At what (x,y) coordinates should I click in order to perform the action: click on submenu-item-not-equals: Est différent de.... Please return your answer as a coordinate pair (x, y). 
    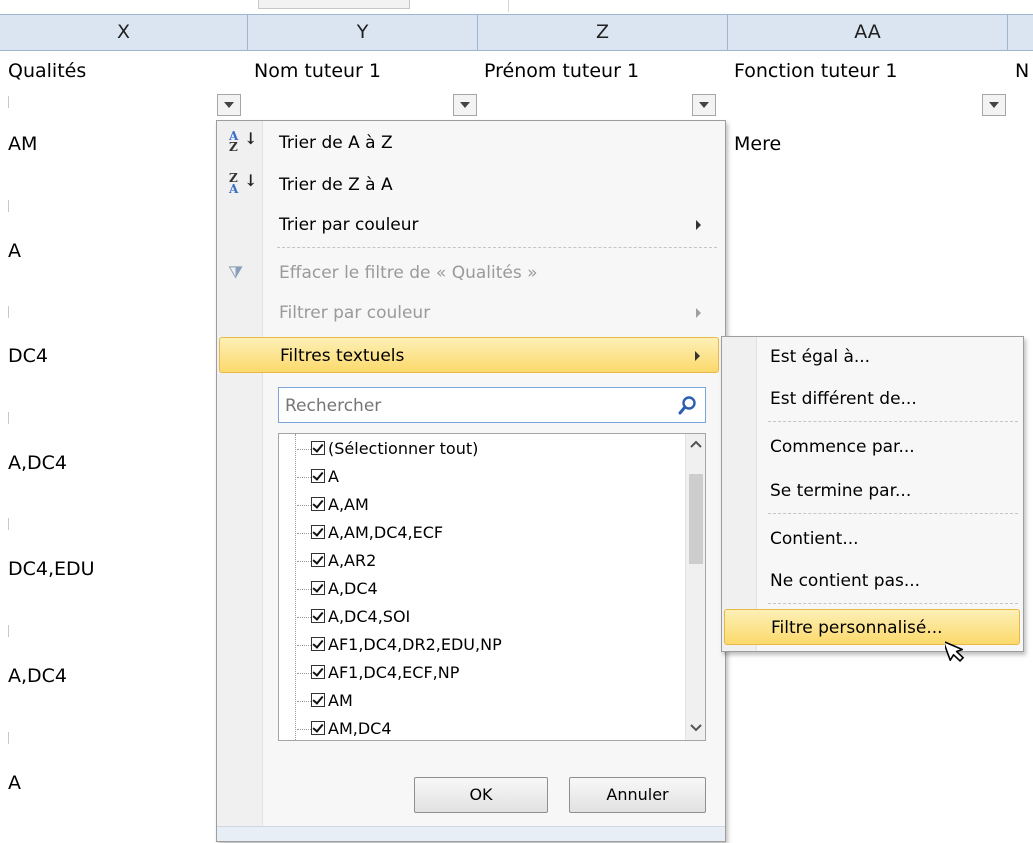
    Looking at the image, I should click on (872, 399).